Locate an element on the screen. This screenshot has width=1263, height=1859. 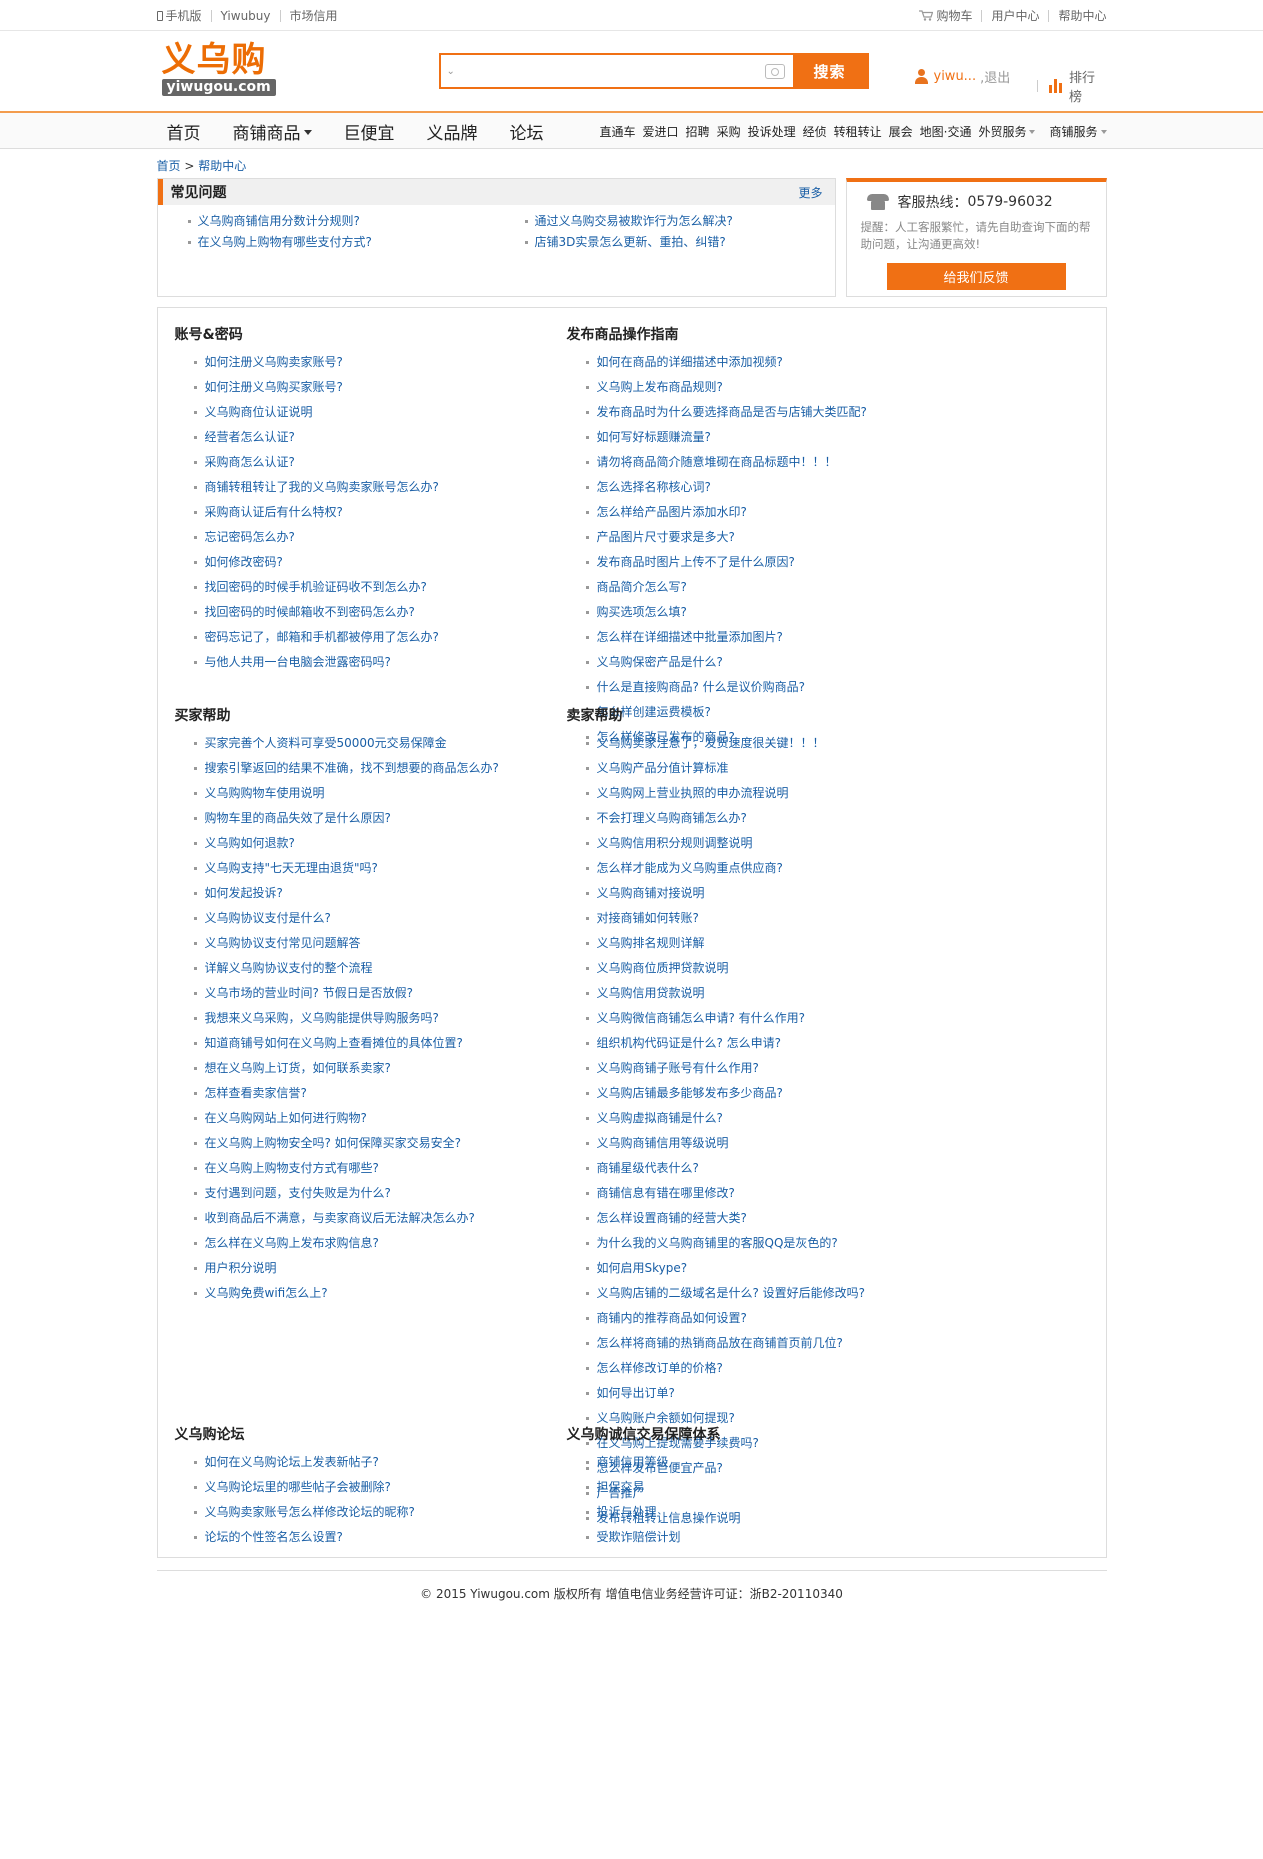
help-link: 为什么我的义乌购商铺里的客服QQ是灰色的? is located at coordinates (725, 1243).